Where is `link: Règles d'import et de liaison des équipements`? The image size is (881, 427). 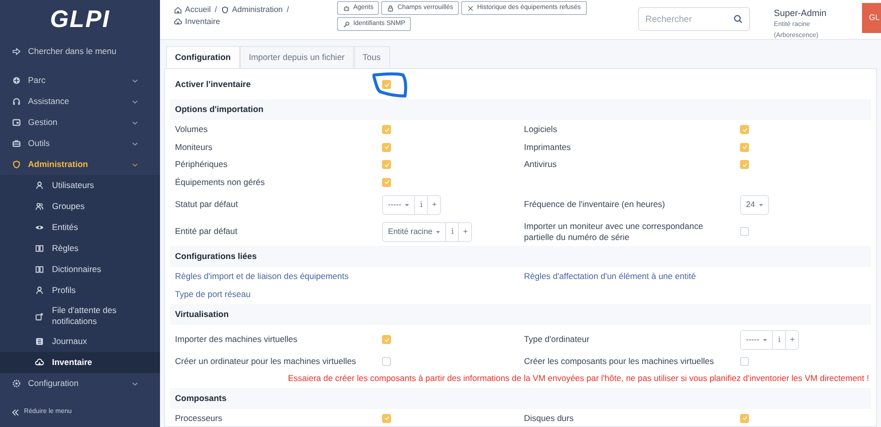 link: Règles d'import et de liaison des équipements is located at coordinates (262, 277).